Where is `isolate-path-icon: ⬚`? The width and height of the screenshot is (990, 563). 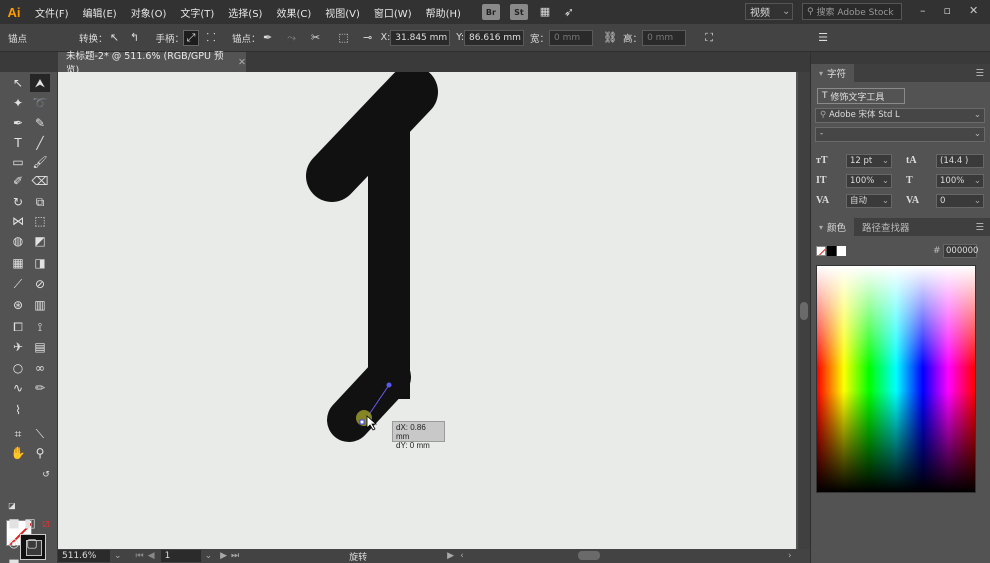 isolate-path-icon: ⬚ is located at coordinates (344, 38).